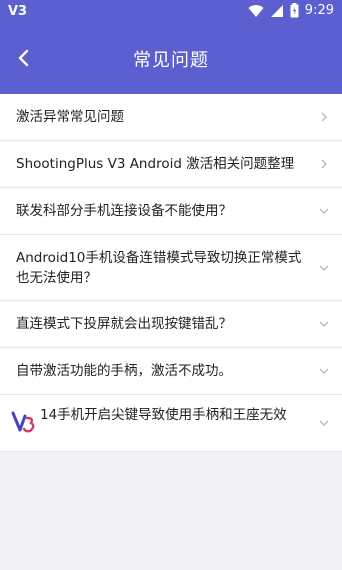  What do you see at coordinates (124, 371) in the screenshot?
I see `faq-item-label: 自带激活功能的手柄，激活不成功。` at bounding box center [124, 371].